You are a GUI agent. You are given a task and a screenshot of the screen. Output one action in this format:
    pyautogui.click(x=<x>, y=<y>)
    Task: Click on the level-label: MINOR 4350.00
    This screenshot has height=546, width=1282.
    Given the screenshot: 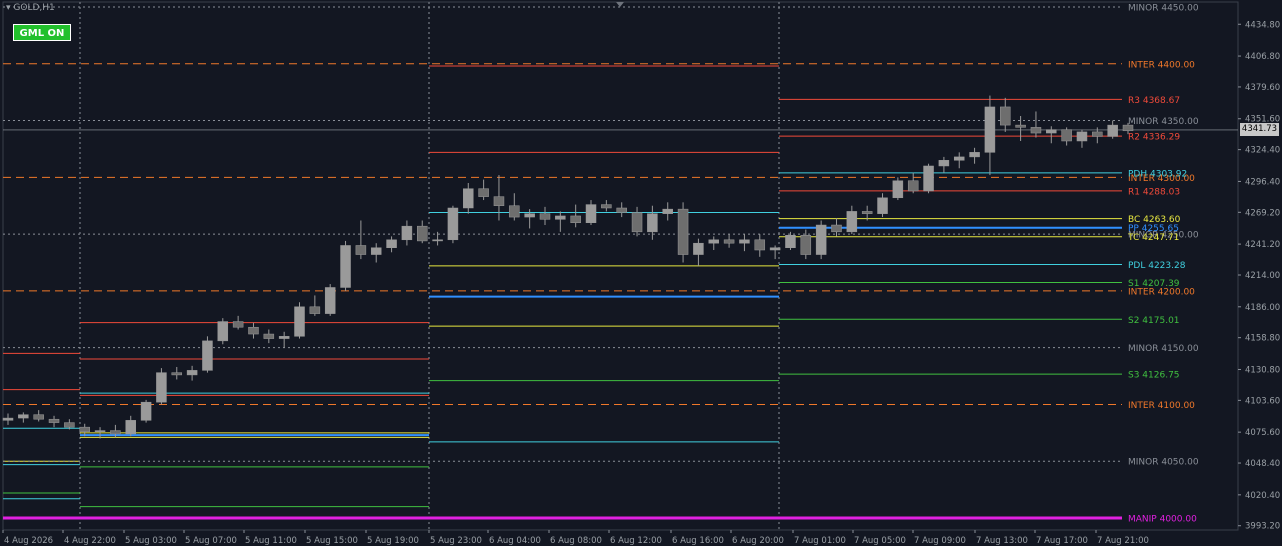 What is the action you would take?
    pyautogui.click(x=1163, y=122)
    